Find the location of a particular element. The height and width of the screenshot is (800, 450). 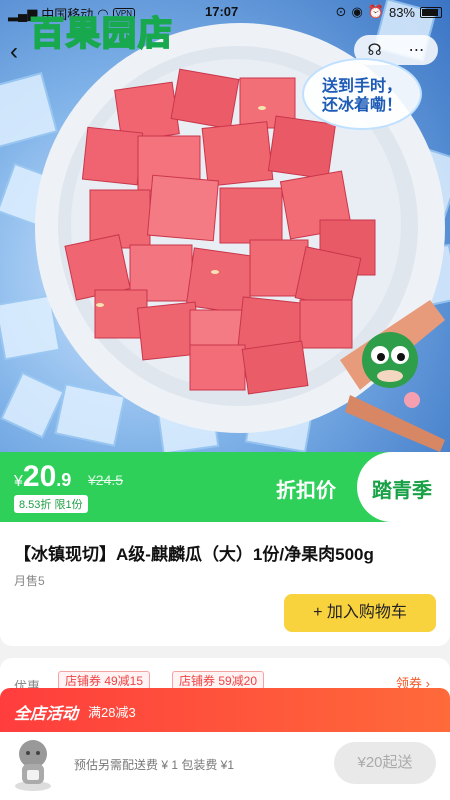

original-price: ¥24.5 is located at coordinates (106, 480).